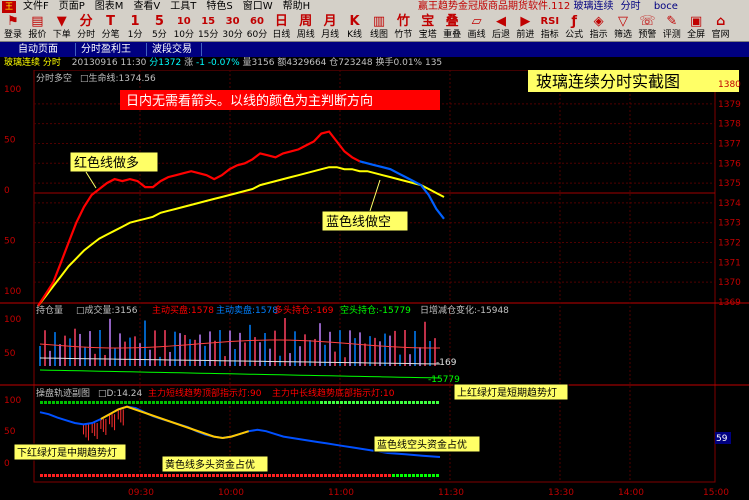 This screenshot has height=500, width=749. Describe the element at coordinates (399, 63) in the screenshot. I see `info-turnover: 换手0.01%` at that location.